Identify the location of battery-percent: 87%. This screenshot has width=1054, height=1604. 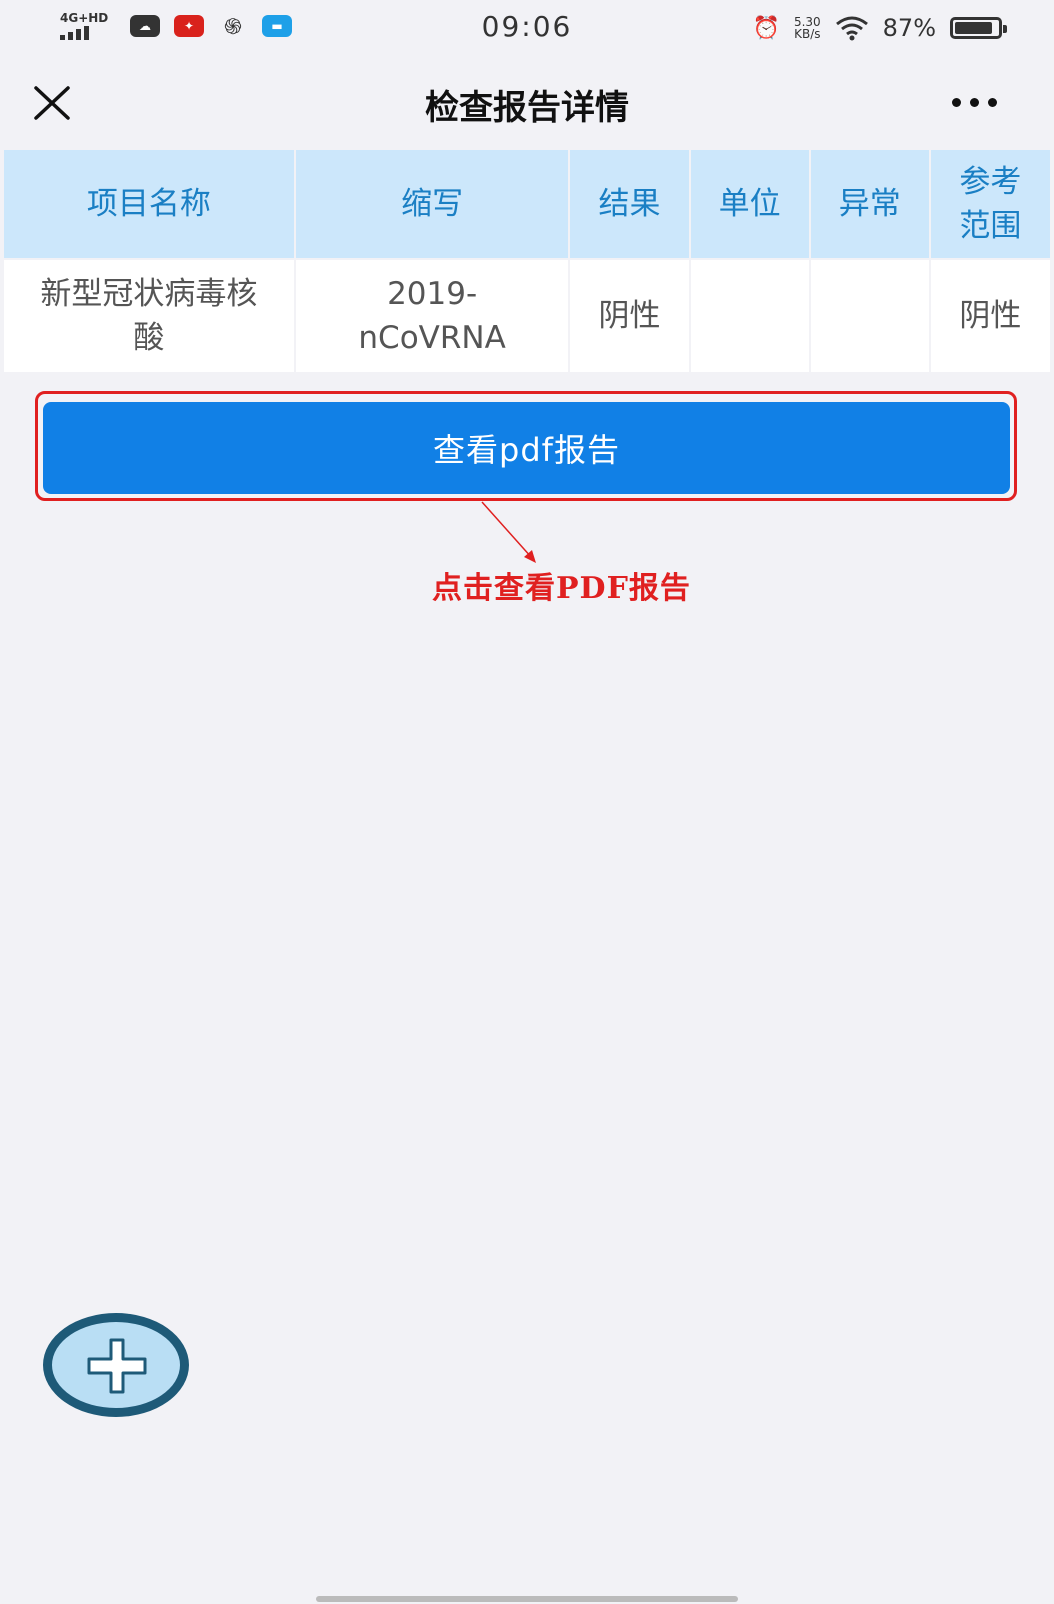
(909, 28).